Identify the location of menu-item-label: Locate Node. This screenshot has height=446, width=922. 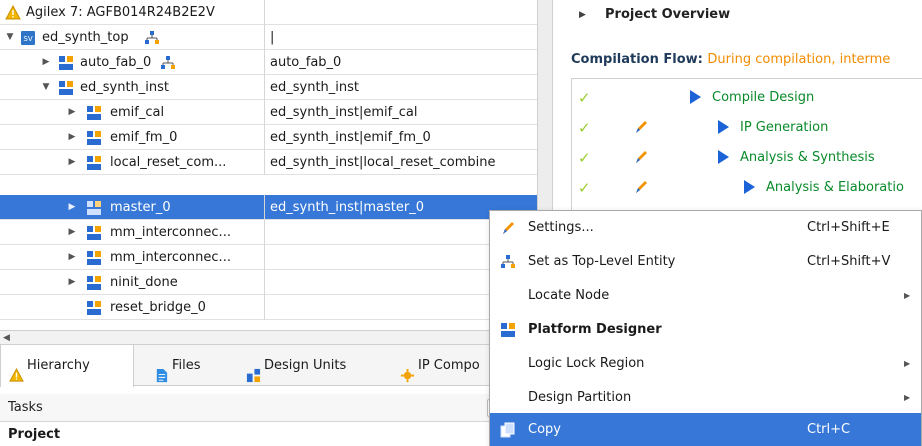
(569, 295).